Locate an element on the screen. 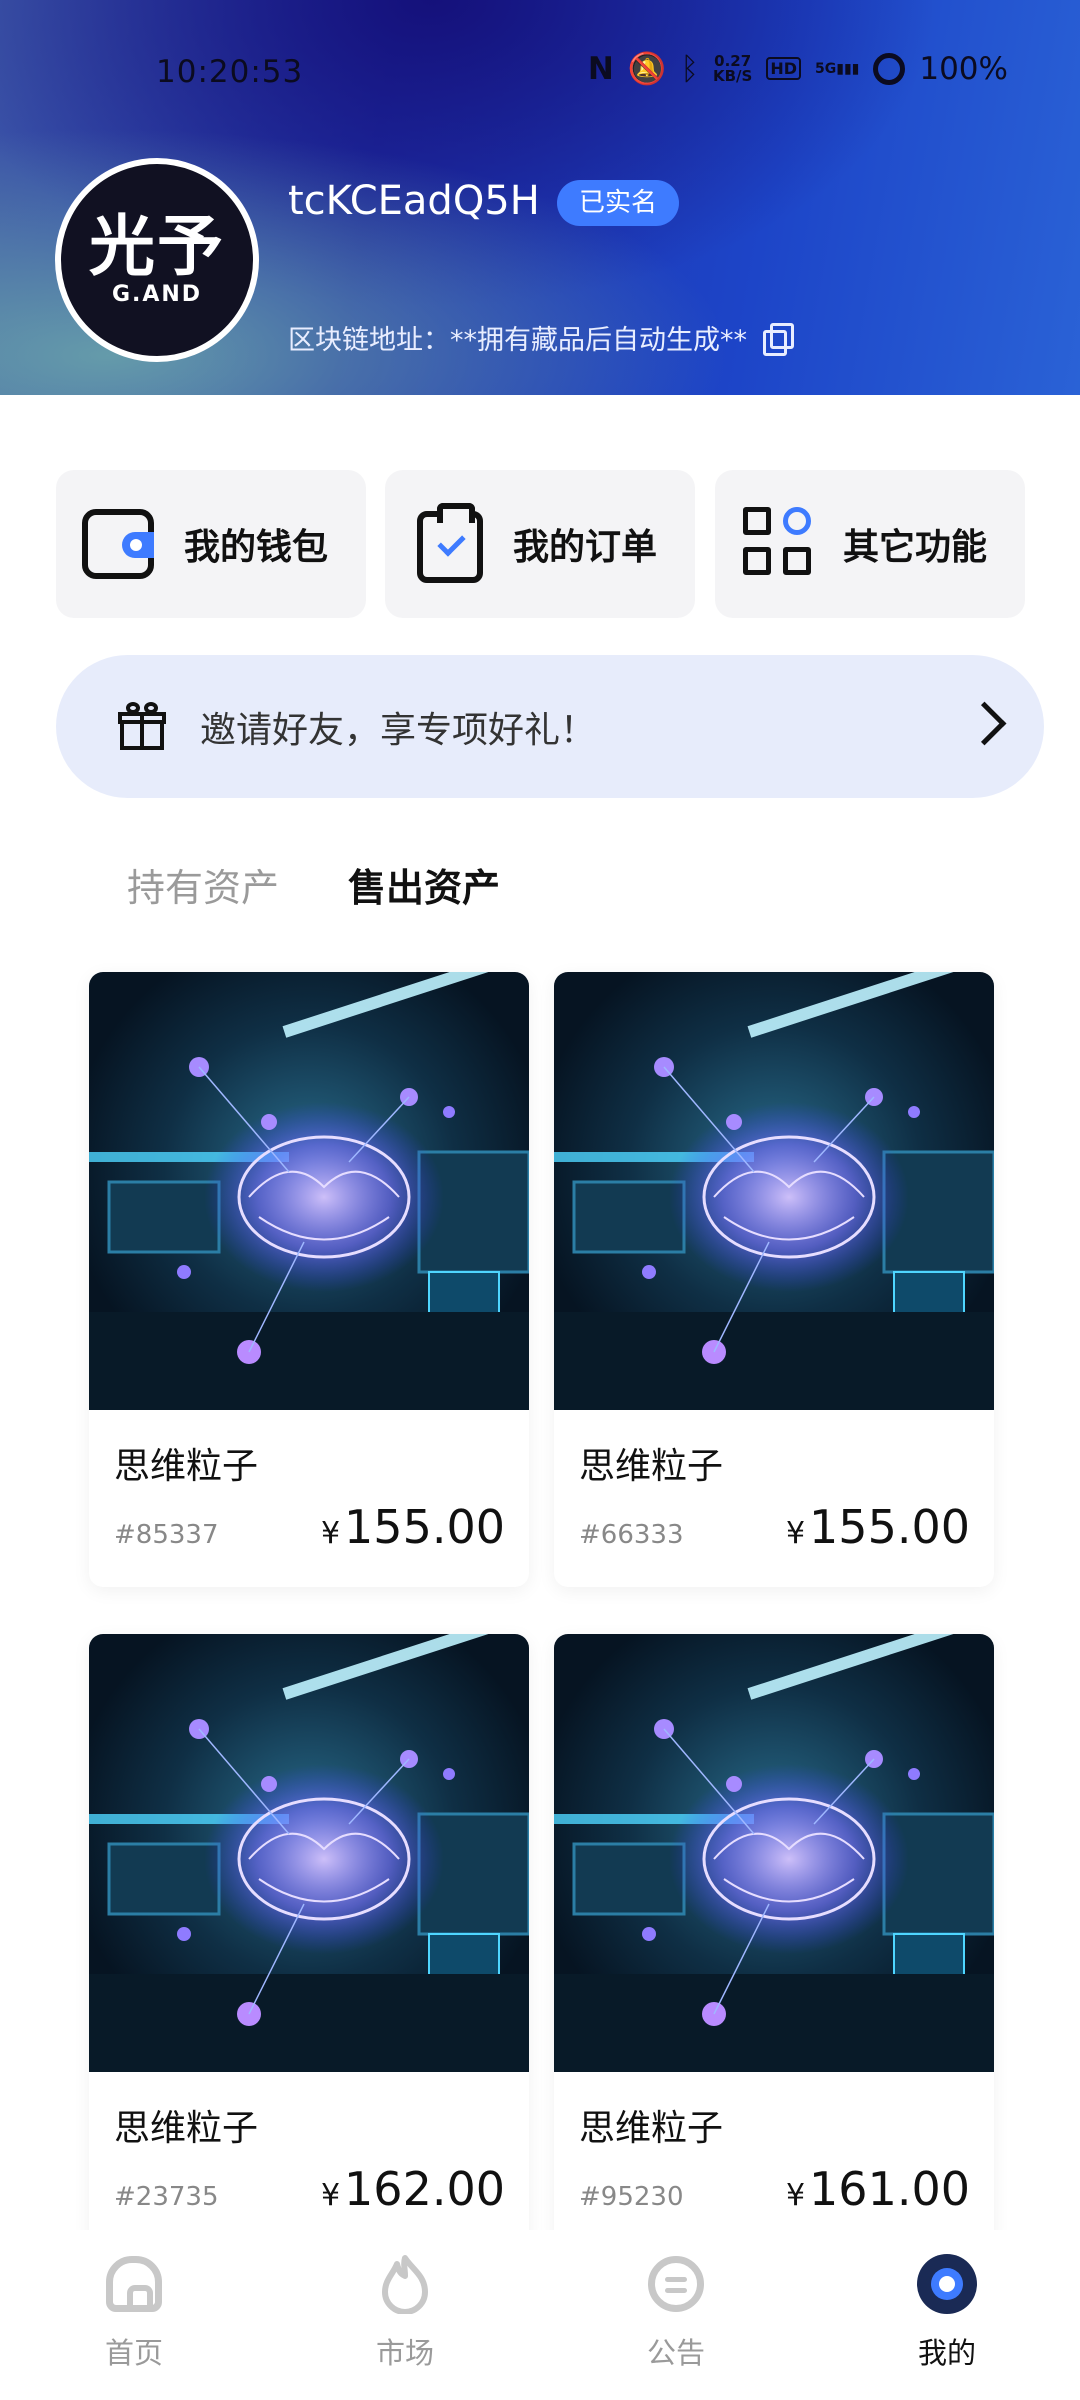  status-icons: Ν 🔕 ᛒ 0.27 KB/S HD 5G▮▮▮ 100% is located at coordinates (797, 69).